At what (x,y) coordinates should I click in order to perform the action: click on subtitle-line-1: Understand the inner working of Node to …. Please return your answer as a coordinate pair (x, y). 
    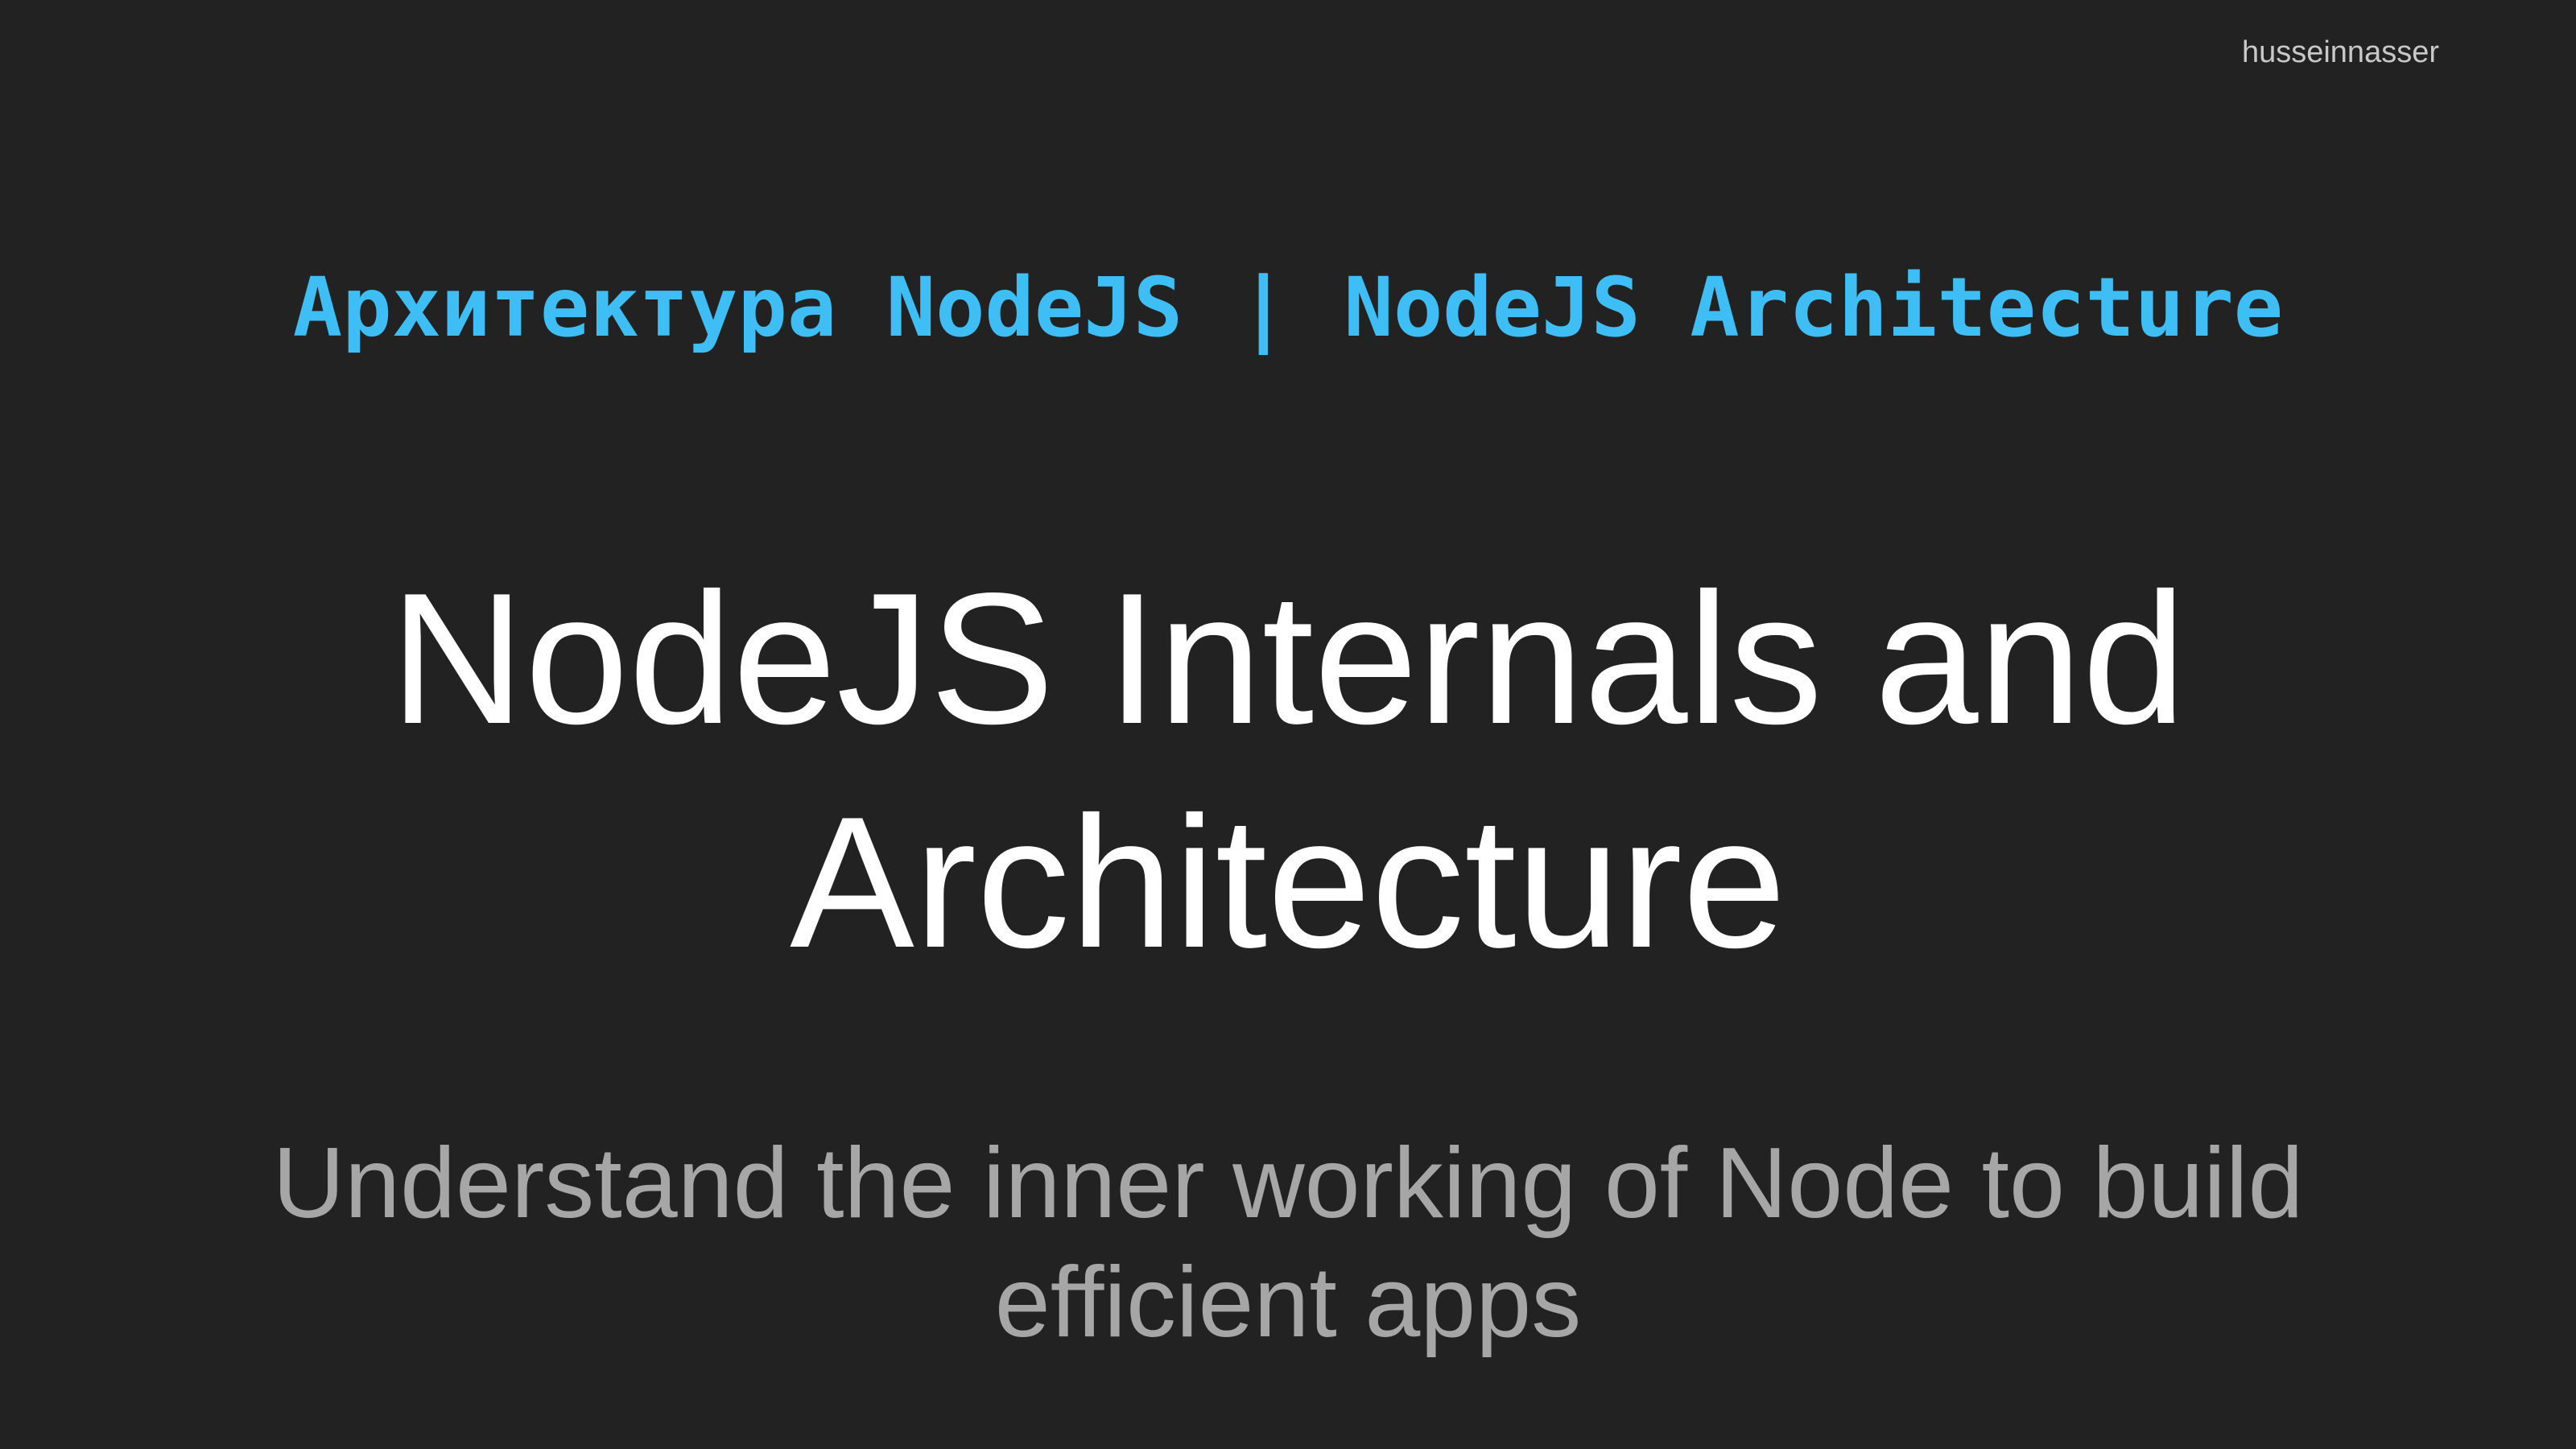
    Looking at the image, I should click on (1288, 1183).